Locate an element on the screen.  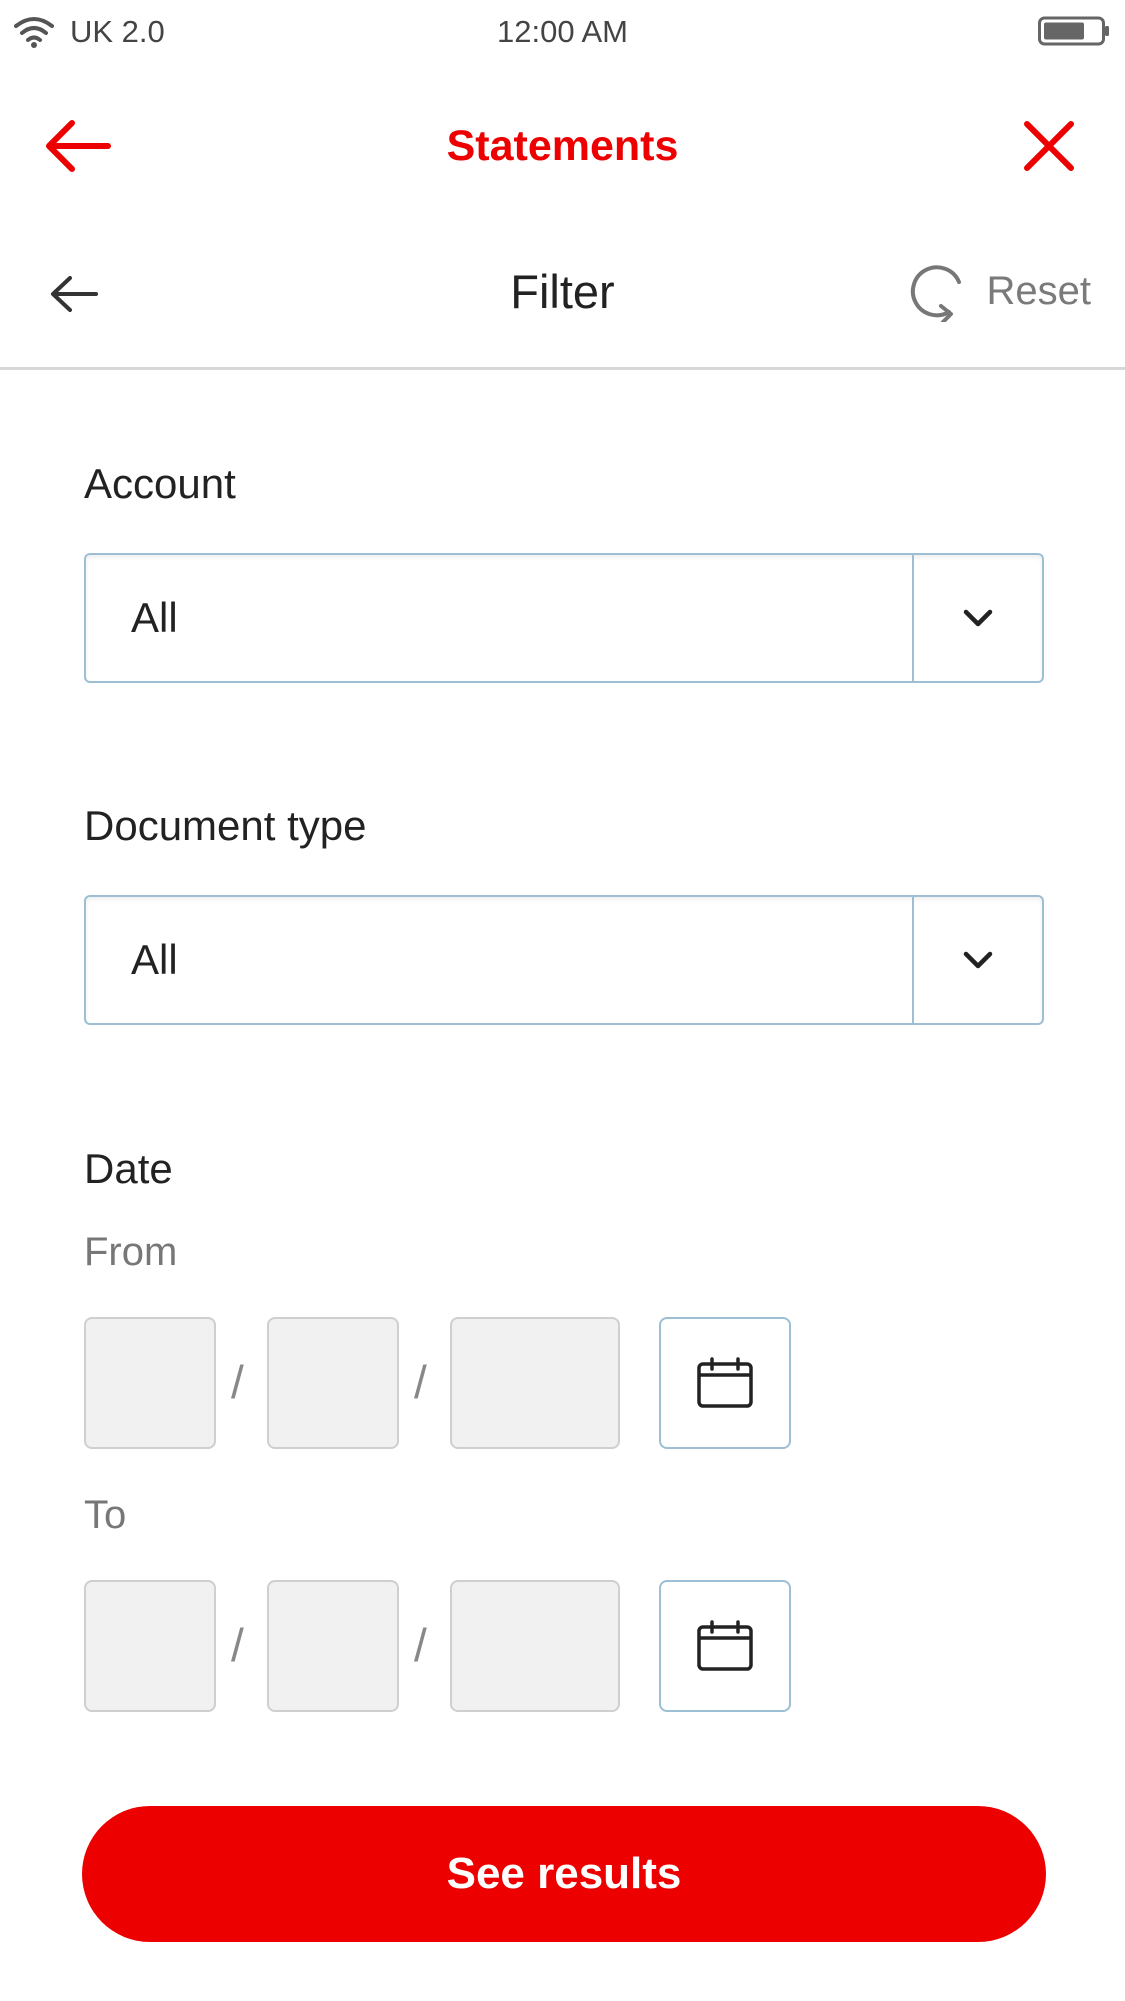
date-label: Date is located at coordinates (128, 1168).